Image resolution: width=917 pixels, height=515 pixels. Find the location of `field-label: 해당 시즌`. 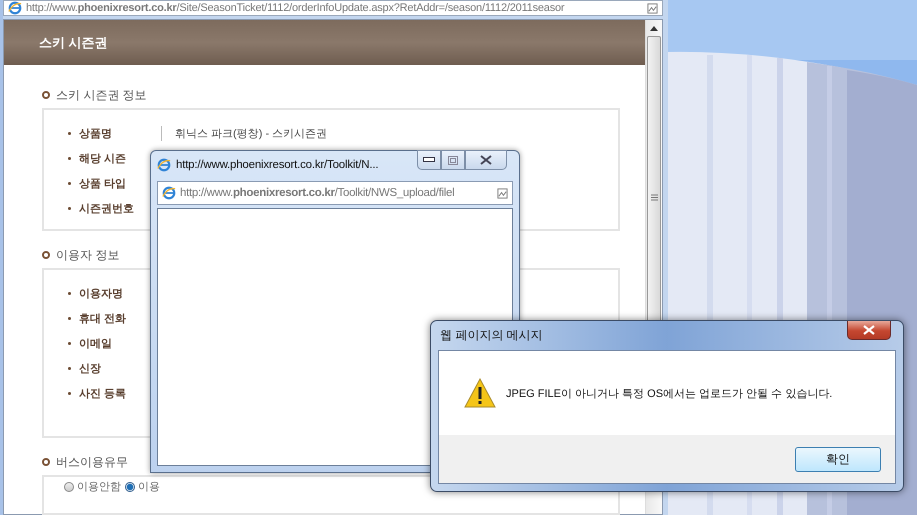

field-label: 해당 시즌 is located at coordinates (103, 159).